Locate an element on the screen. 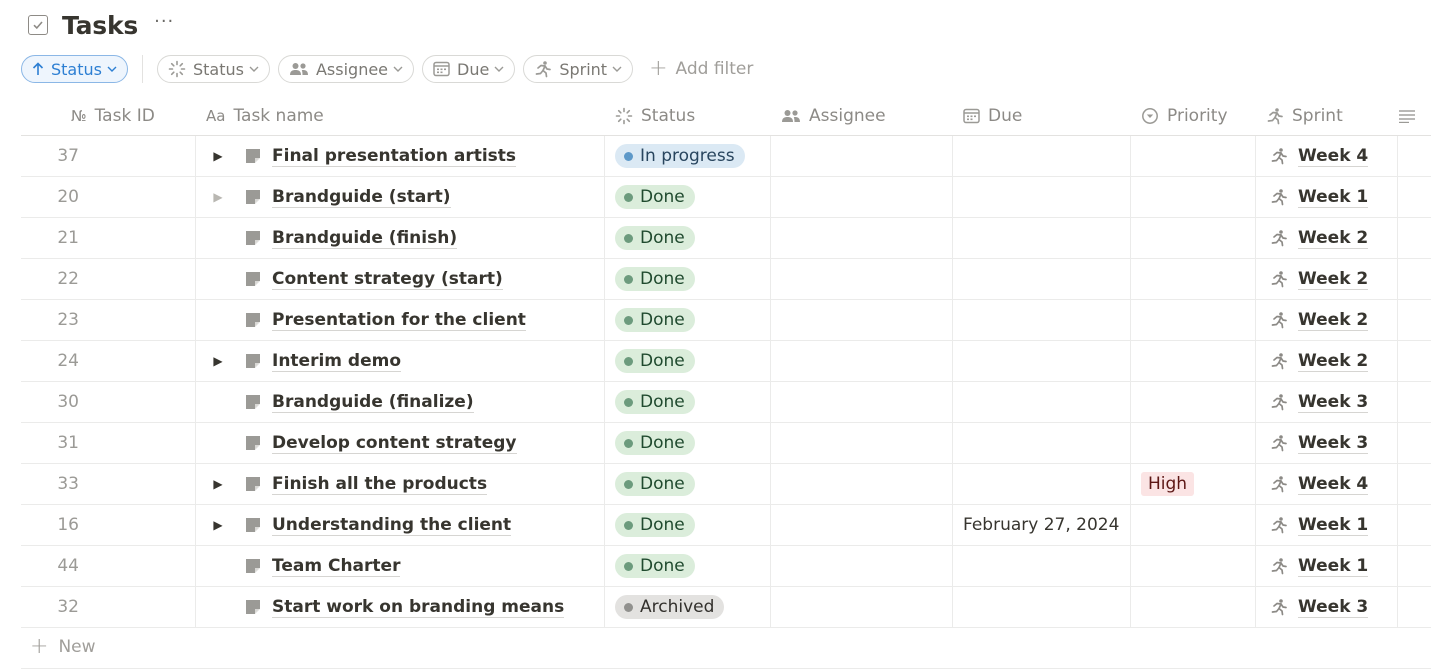  task-name-cell: Content strategy (start) is located at coordinates (400, 279).